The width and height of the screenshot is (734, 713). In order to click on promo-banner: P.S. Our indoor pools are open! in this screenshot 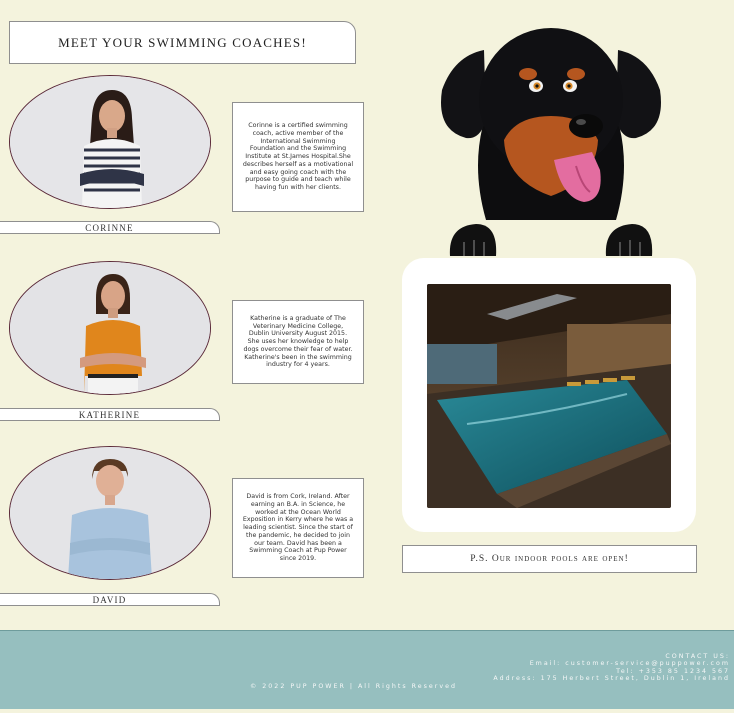, I will do `click(549, 559)`.